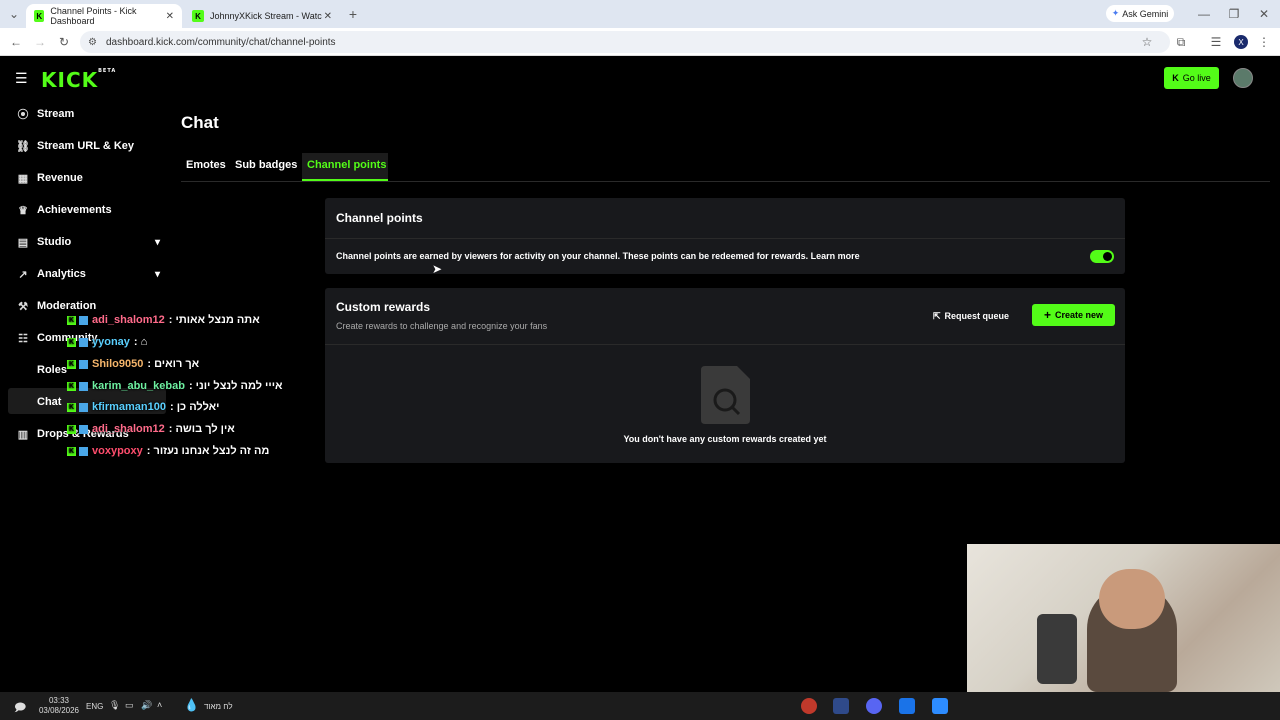  What do you see at coordinates (107, 71) in the screenshot?
I see `beta-badge: BETA` at bounding box center [107, 71].